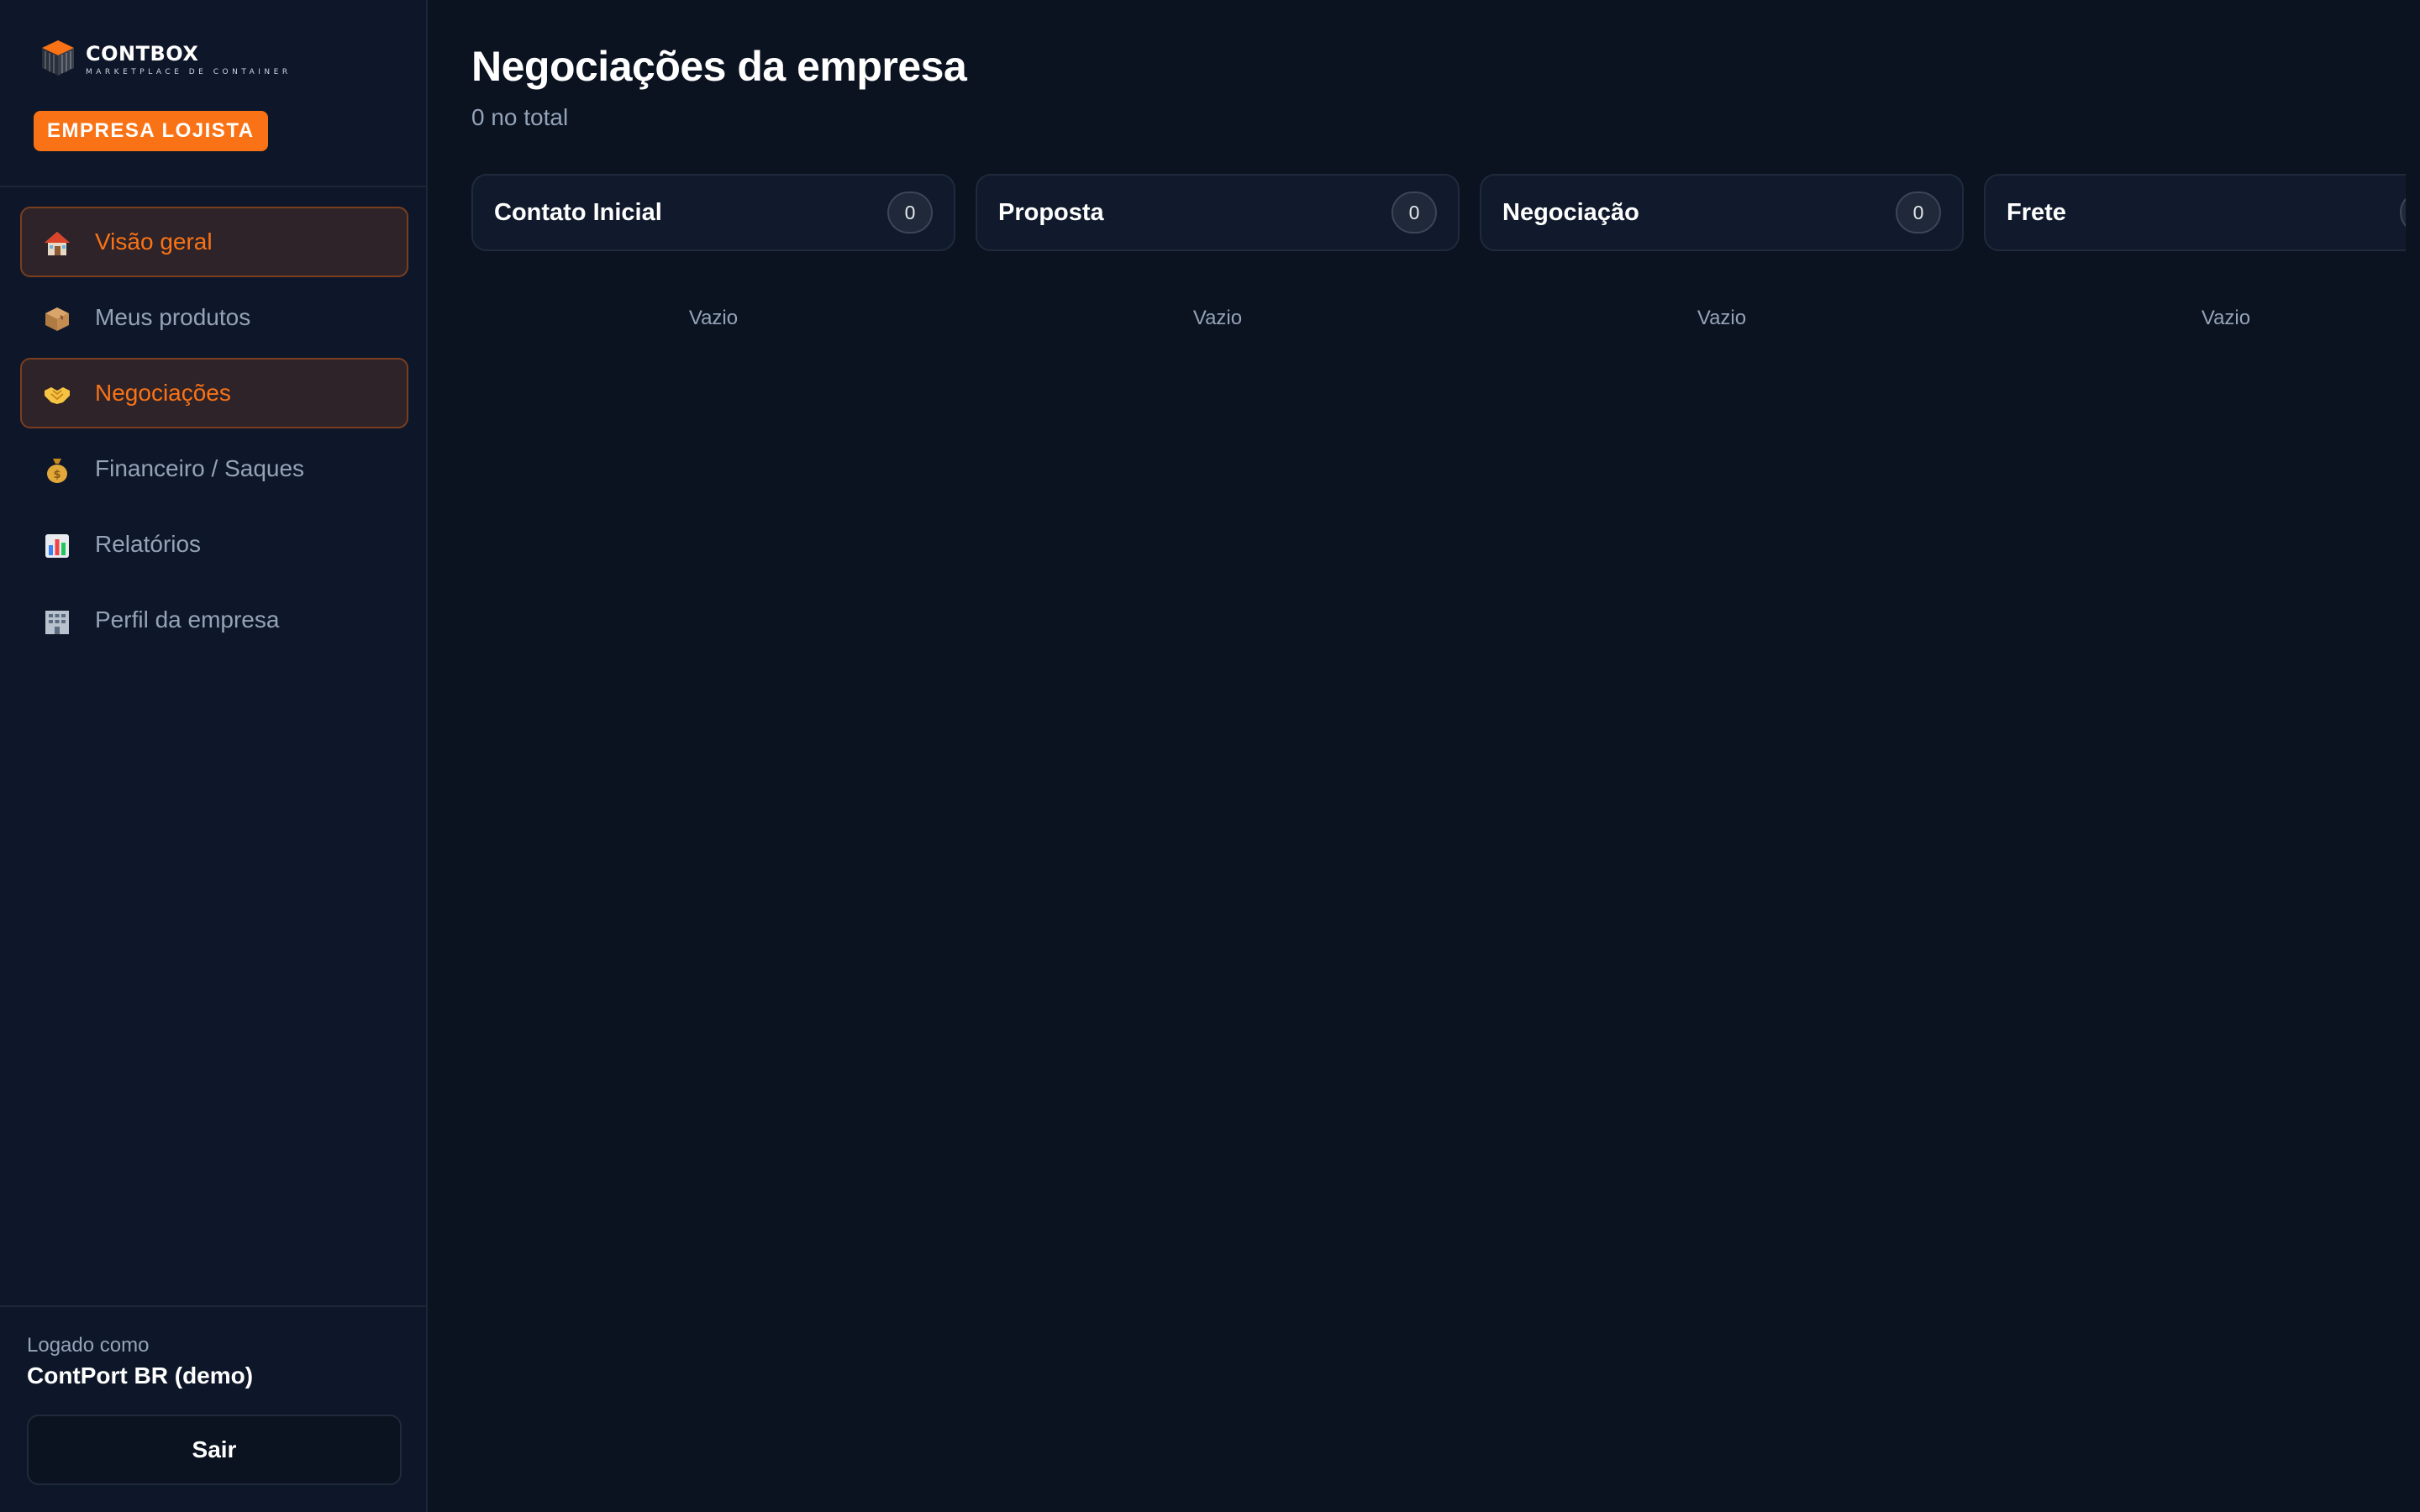 The width and height of the screenshot is (2420, 1512). Describe the element at coordinates (57, 243) in the screenshot. I see `house-icon` at that location.